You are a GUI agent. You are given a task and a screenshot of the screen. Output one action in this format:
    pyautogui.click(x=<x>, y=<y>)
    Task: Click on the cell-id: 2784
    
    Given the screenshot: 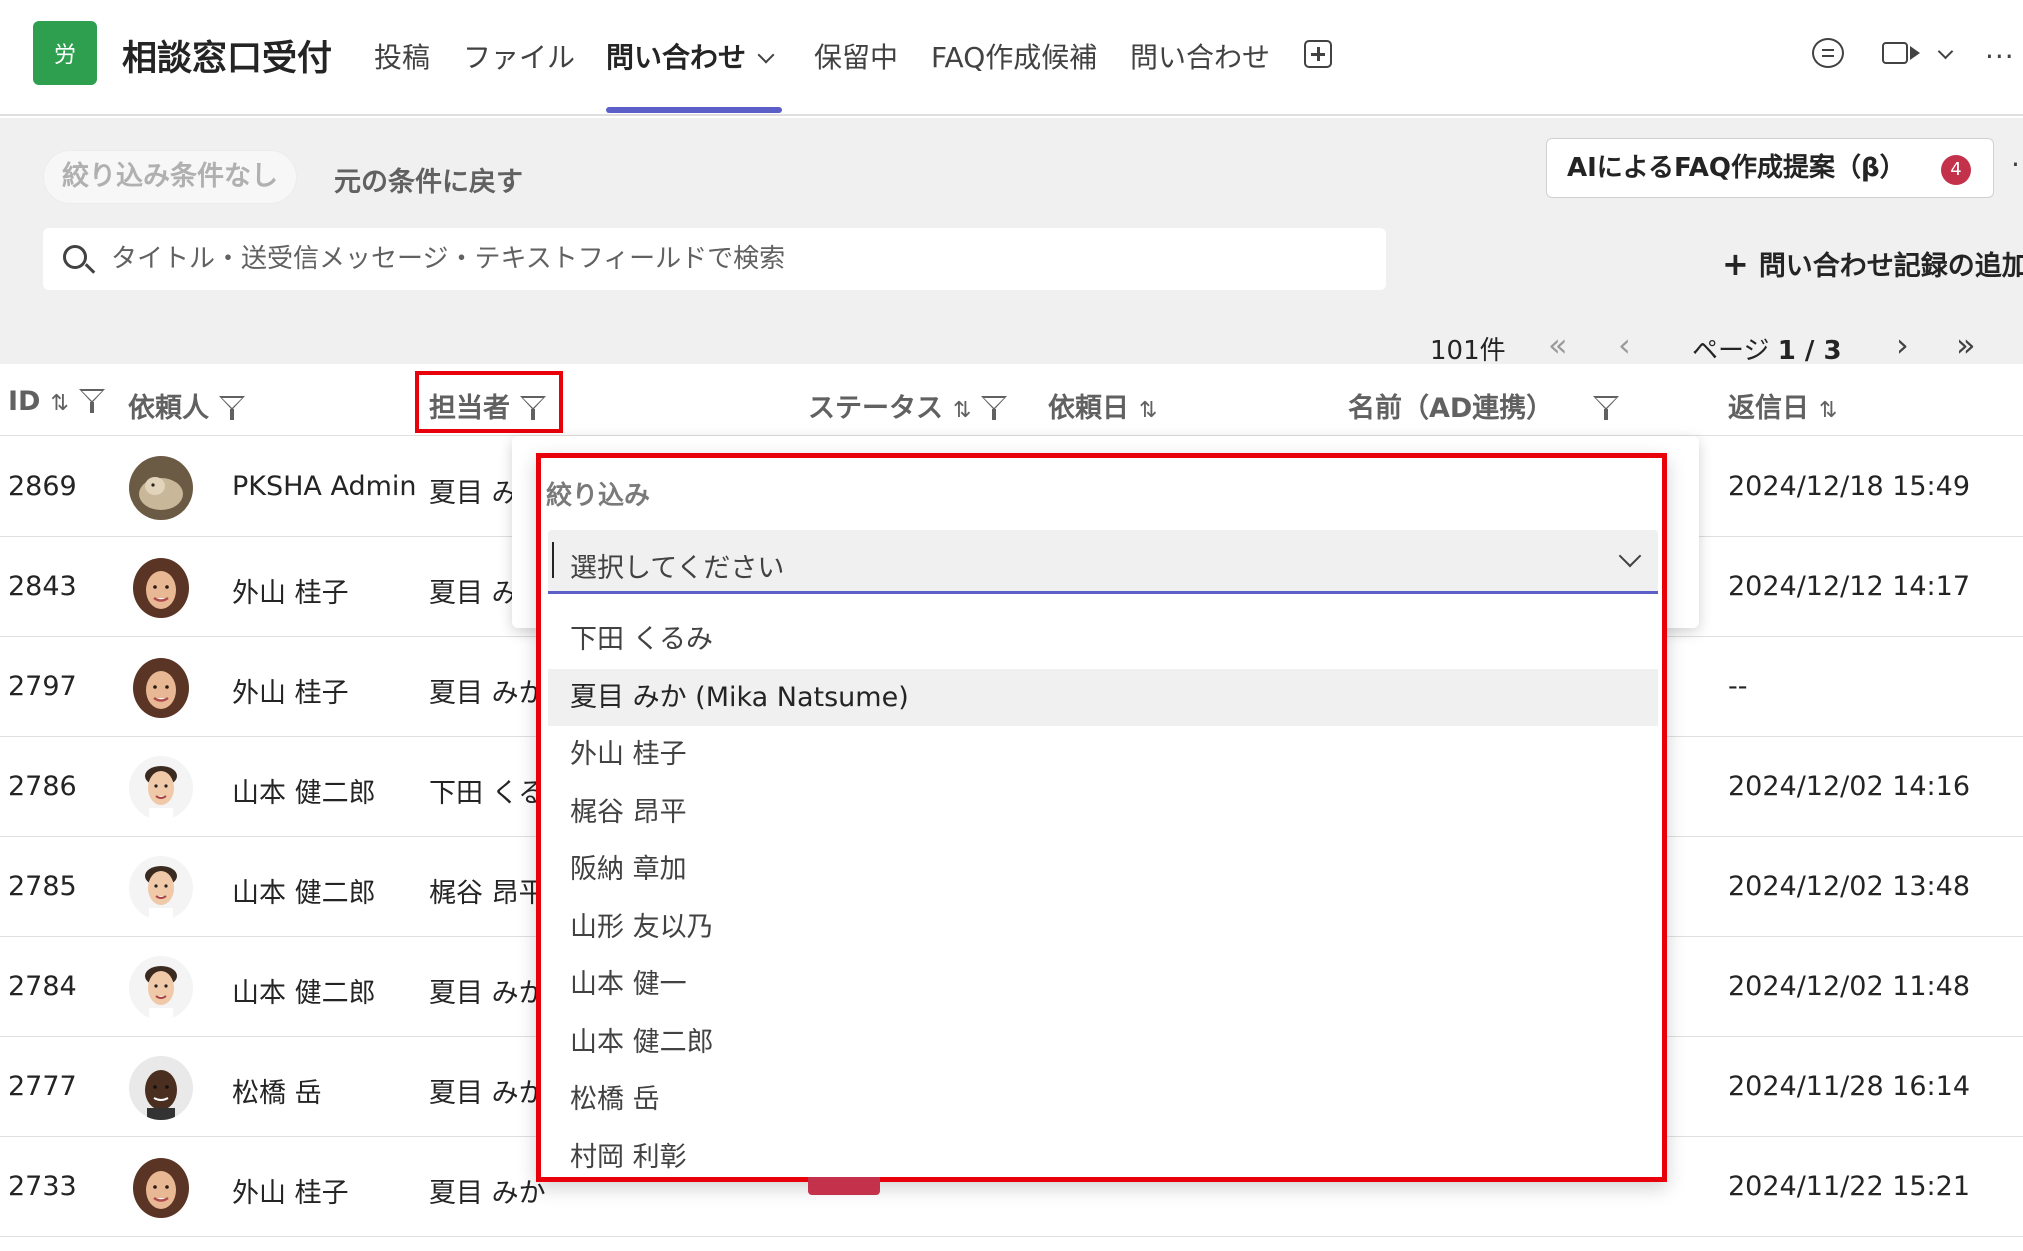 What is the action you would take?
    pyautogui.click(x=42, y=986)
    